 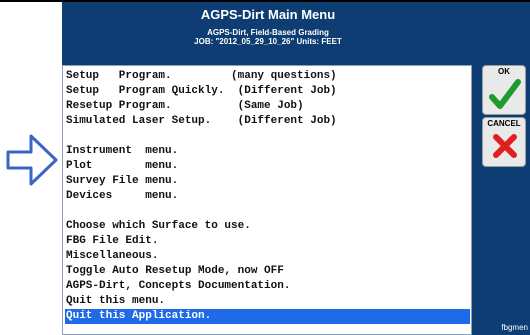 I want to click on menu-item-setup-program-quickly: Setup Program Quickly. (Different Job), so click(x=267, y=91).